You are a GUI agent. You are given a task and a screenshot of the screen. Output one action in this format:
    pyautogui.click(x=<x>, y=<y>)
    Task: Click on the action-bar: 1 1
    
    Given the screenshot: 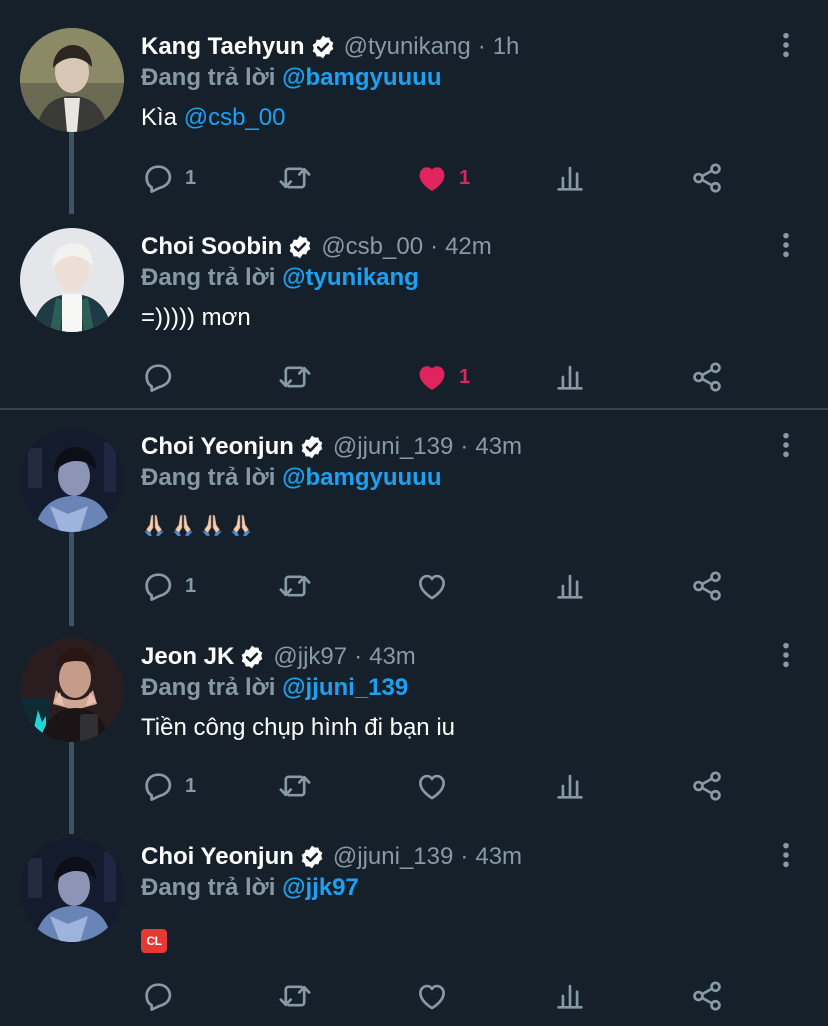 What is the action you would take?
    pyautogui.click(x=441, y=178)
    